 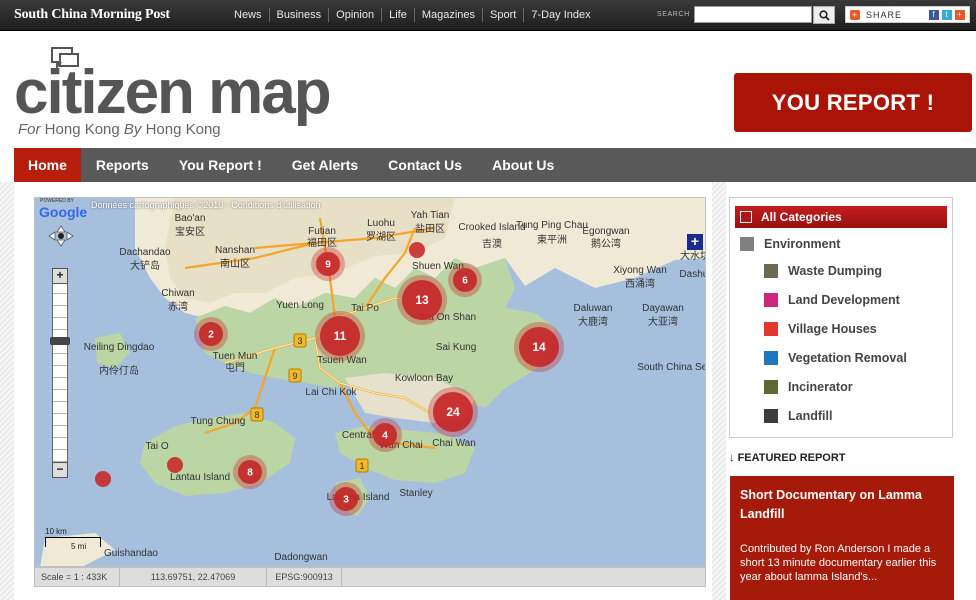 What do you see at coordinates (695, 242) in the screenshot?
I see `layer-switcher-button: +` at bounding box center [695, 242].